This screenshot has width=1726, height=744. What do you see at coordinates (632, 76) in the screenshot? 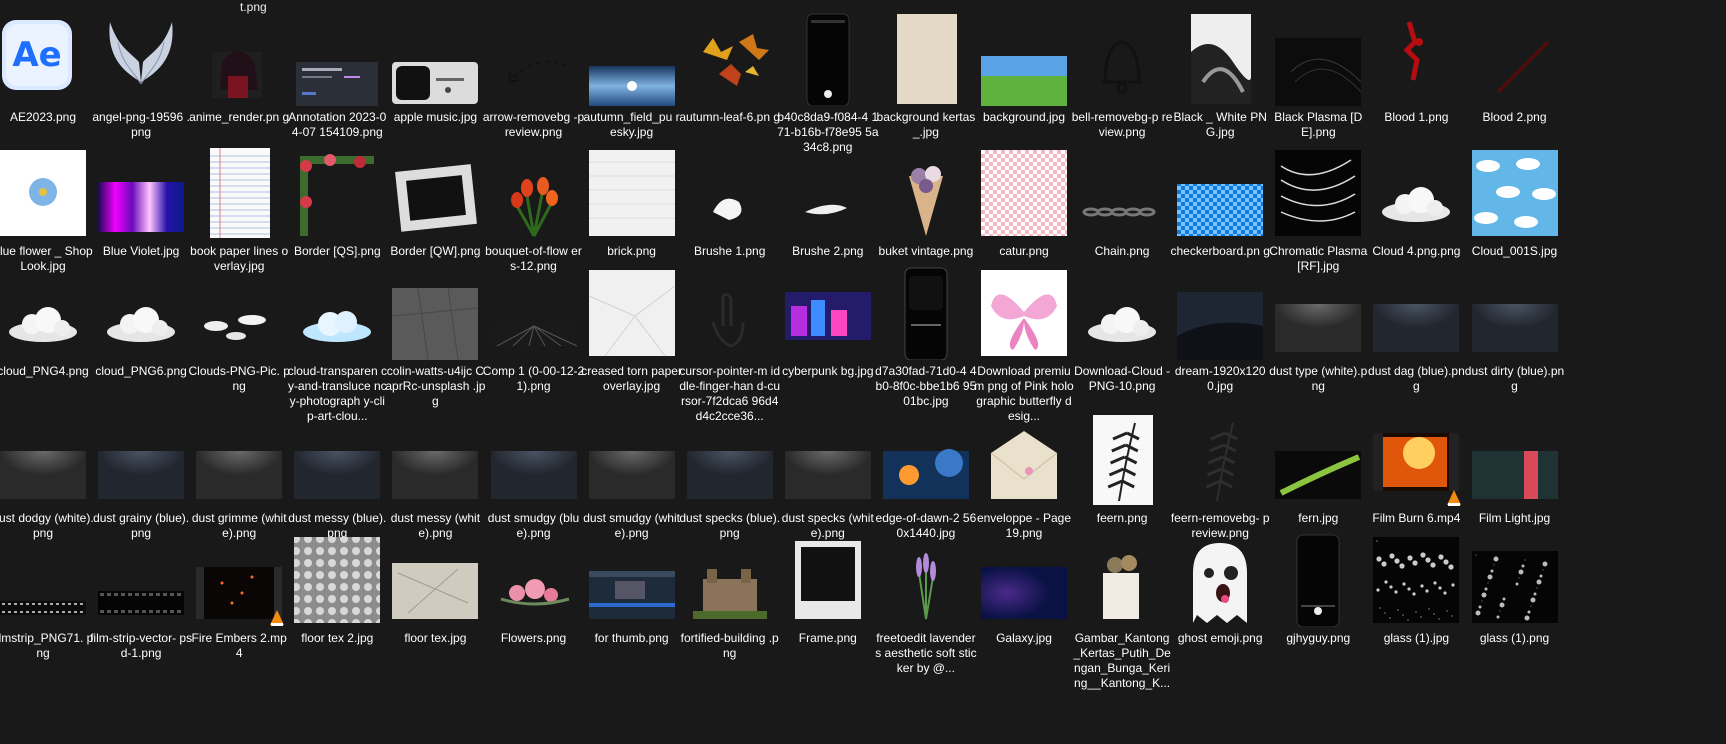
I see `file-tile: autumn_field_pu resky.jpg` at bounding box center [632, 76].